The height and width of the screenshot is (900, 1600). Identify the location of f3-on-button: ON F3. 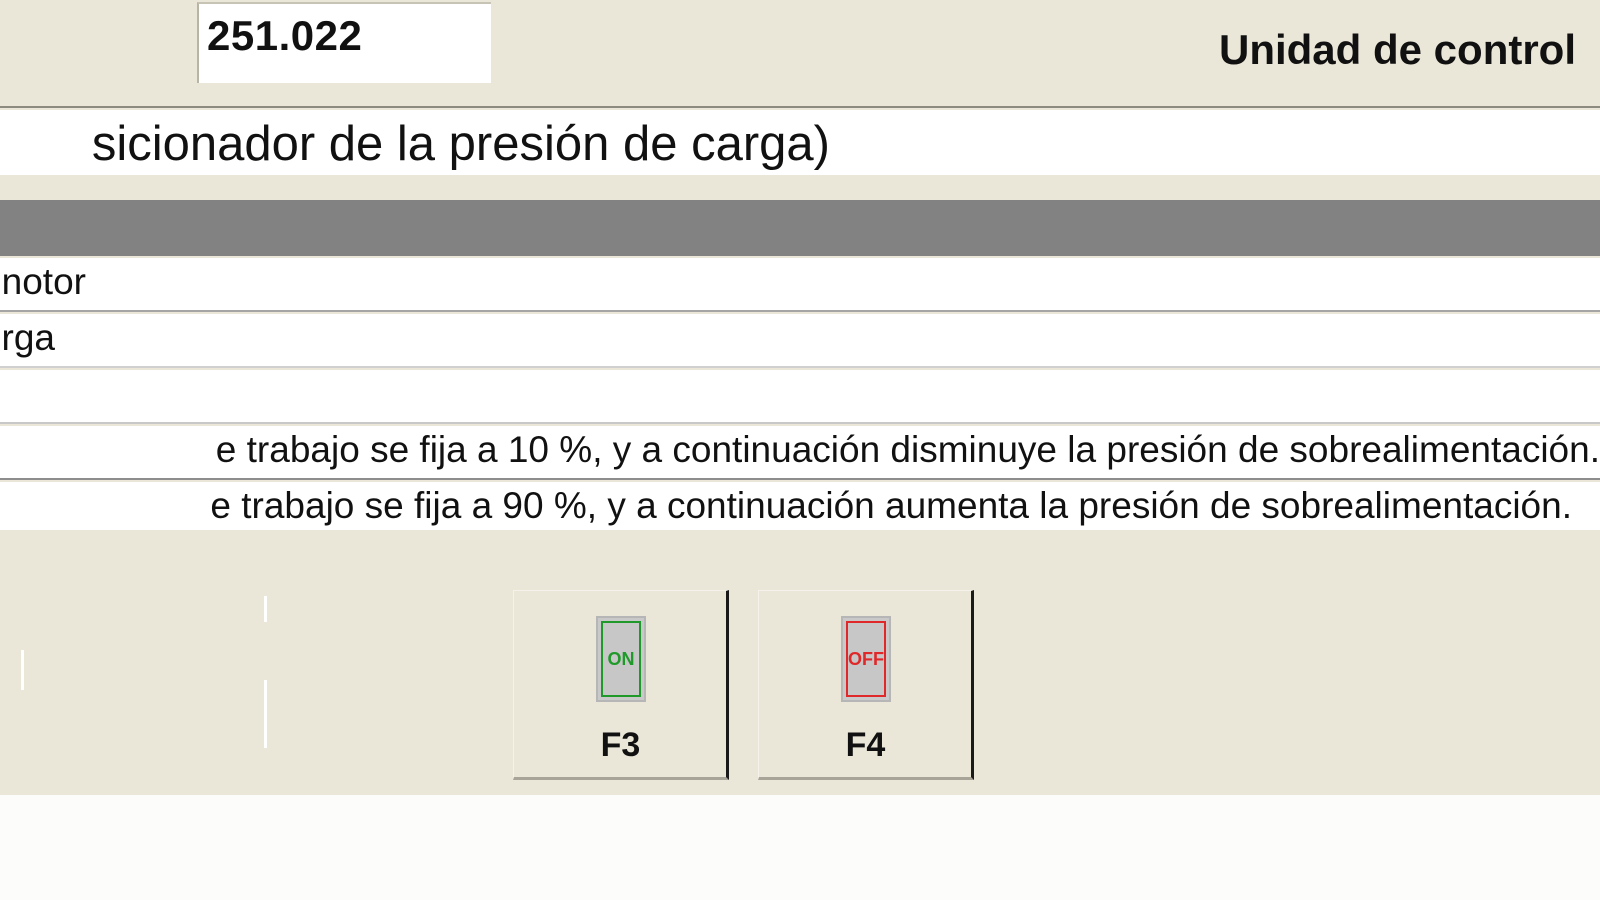
(621, 685).